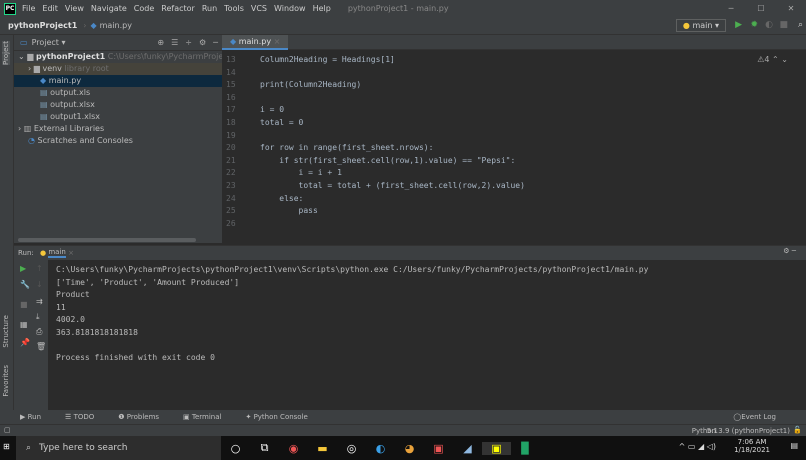 This screenshot has width=806, height=460. I want to click on coverage-icon: ◐, so click(769, 25).